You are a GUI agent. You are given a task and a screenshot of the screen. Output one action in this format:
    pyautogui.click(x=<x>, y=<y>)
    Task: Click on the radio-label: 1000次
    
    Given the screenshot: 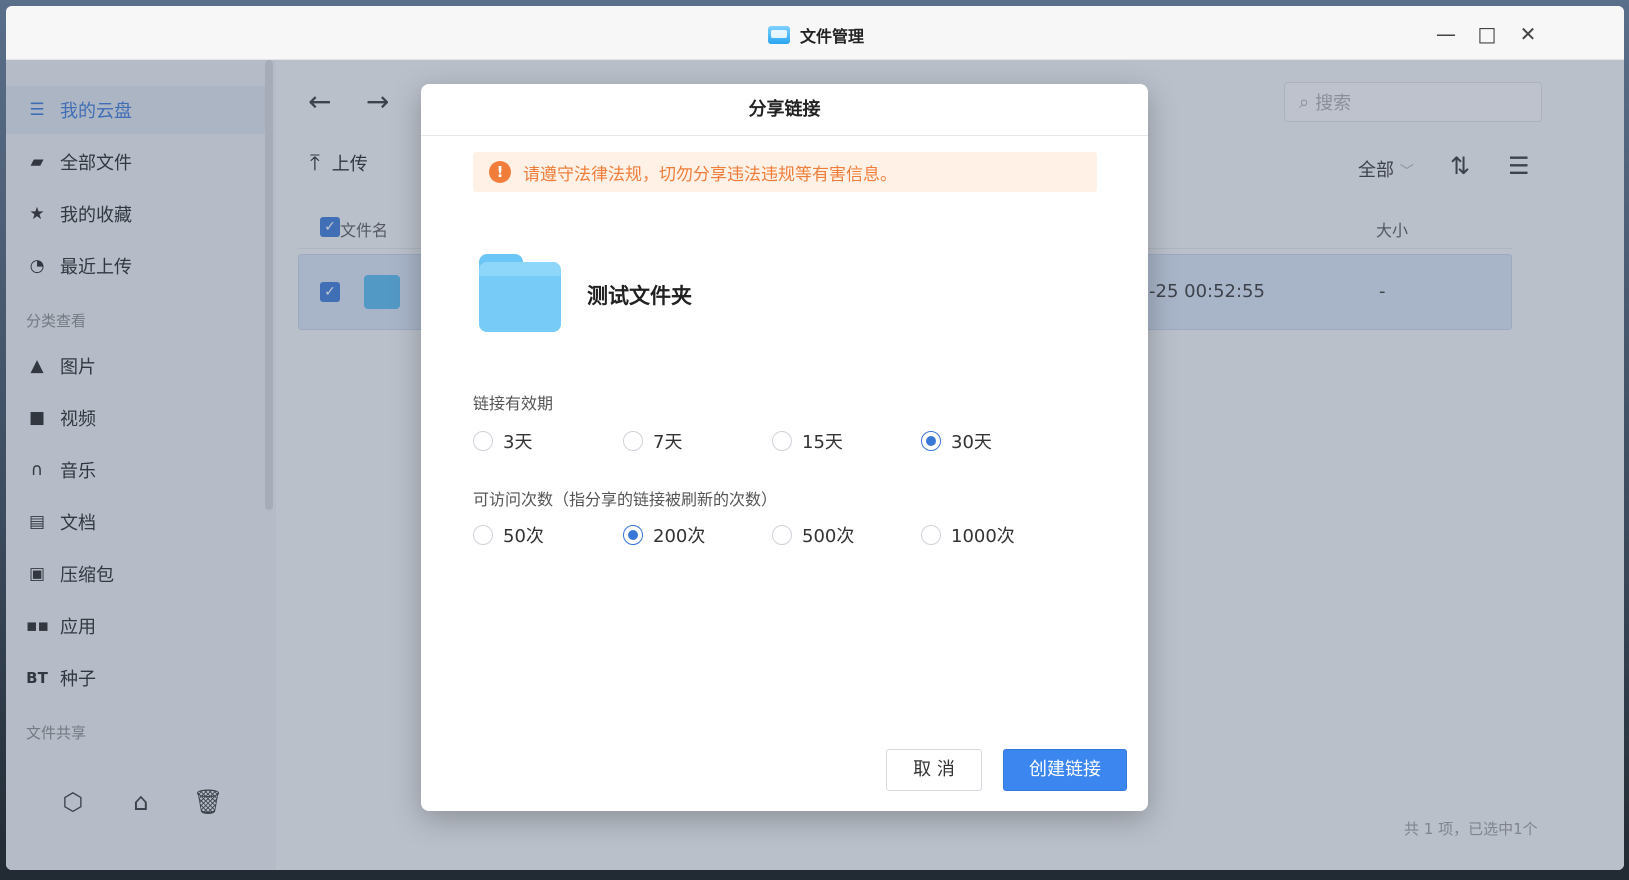 What is the action you would take?
    pyautogui.click(x=983, y=536)
    